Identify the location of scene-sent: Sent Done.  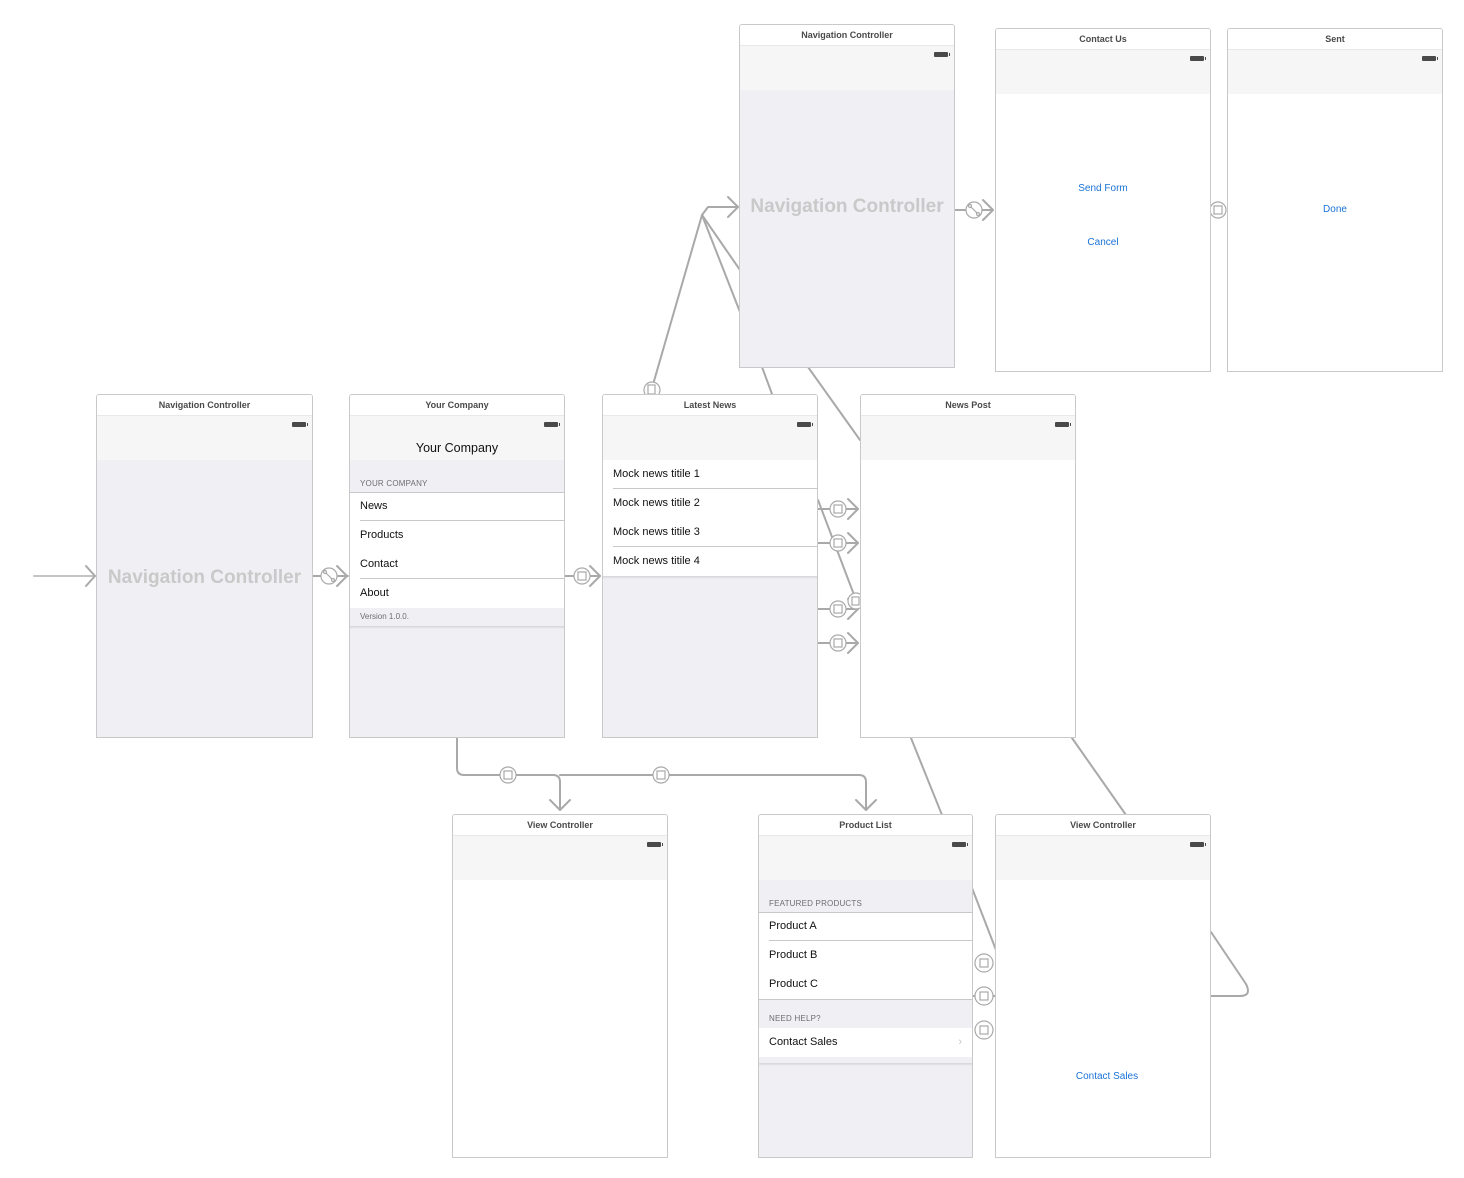
(1335, 200).